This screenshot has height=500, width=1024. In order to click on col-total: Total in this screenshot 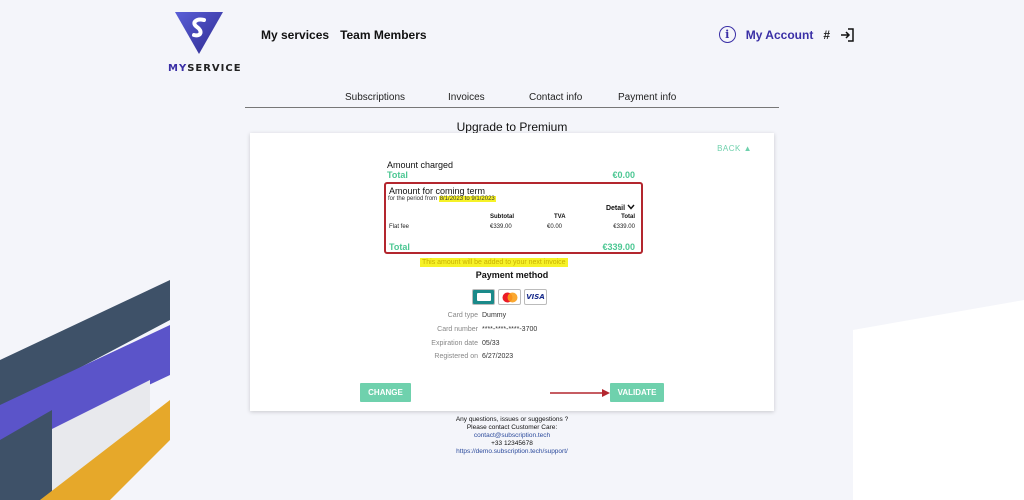, I will do `click(628, 217)`.